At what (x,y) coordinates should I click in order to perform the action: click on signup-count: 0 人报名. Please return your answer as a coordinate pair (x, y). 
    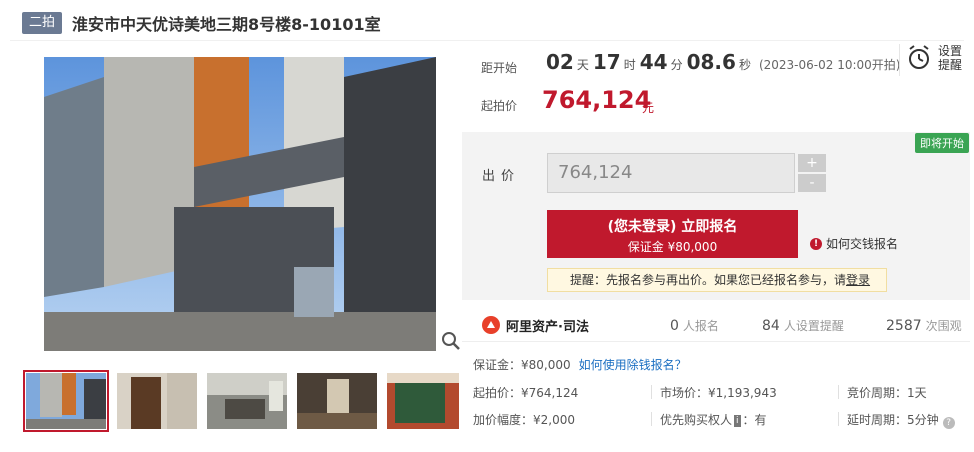
    Looking at the image, I should click on (694, 325).